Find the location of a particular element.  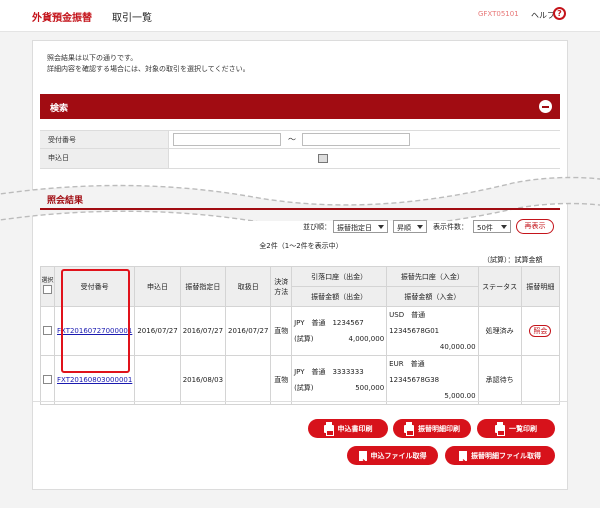

search-title: 検索 is located at coordinates (59, 109).